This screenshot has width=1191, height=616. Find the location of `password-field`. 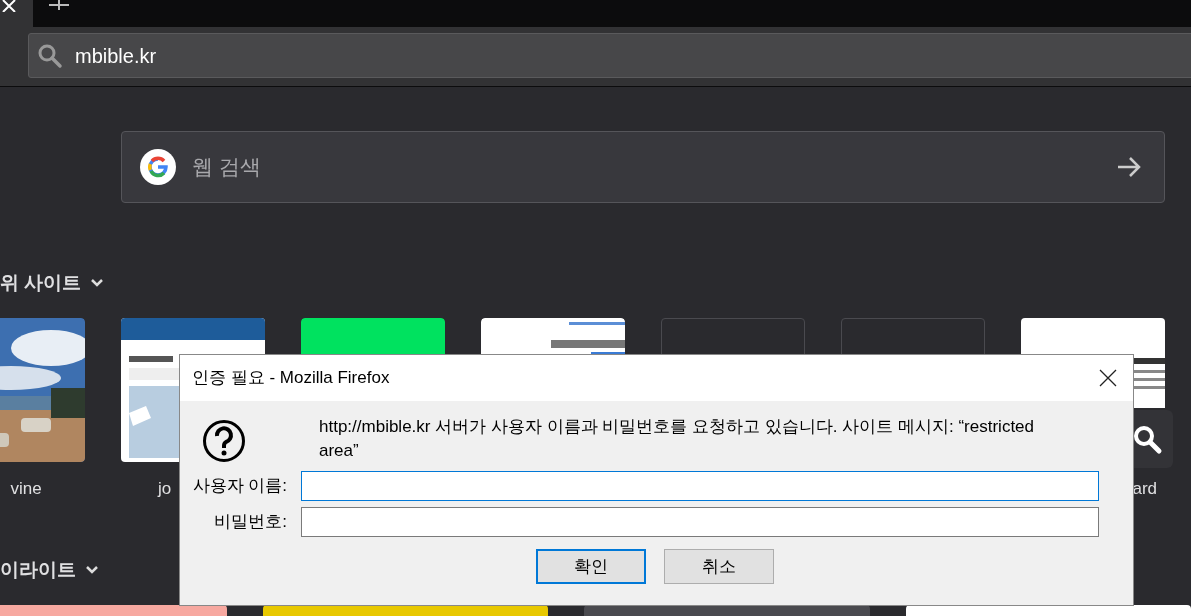

password-field is located at coordinates (700, 522).